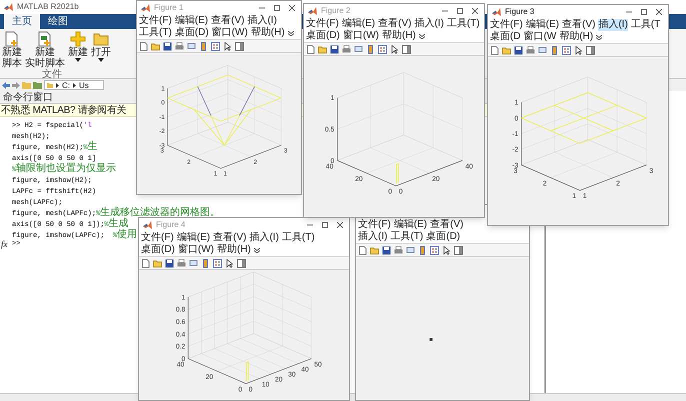 The width and height of the screenshot is (686, 401). Describe the element at coordinates (45, 50) in the screenshot. I see `ribbon-button: 新建 实时脚本` at that location.